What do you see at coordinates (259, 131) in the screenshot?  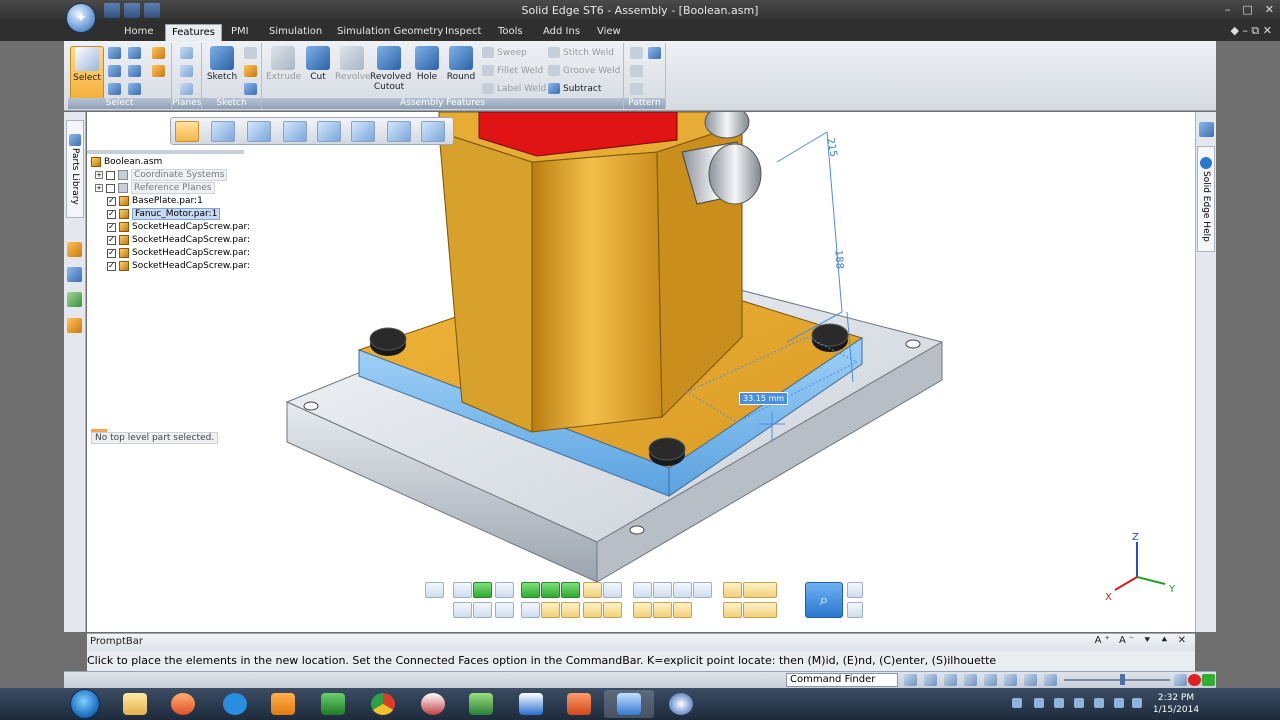 I see `add-part-icon` at bounding box center [259, 131].